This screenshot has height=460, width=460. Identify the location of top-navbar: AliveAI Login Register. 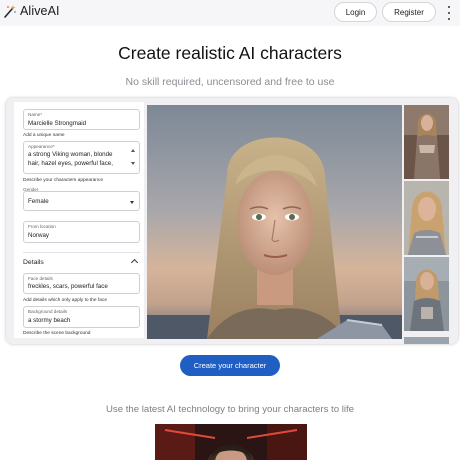
(230, 13).